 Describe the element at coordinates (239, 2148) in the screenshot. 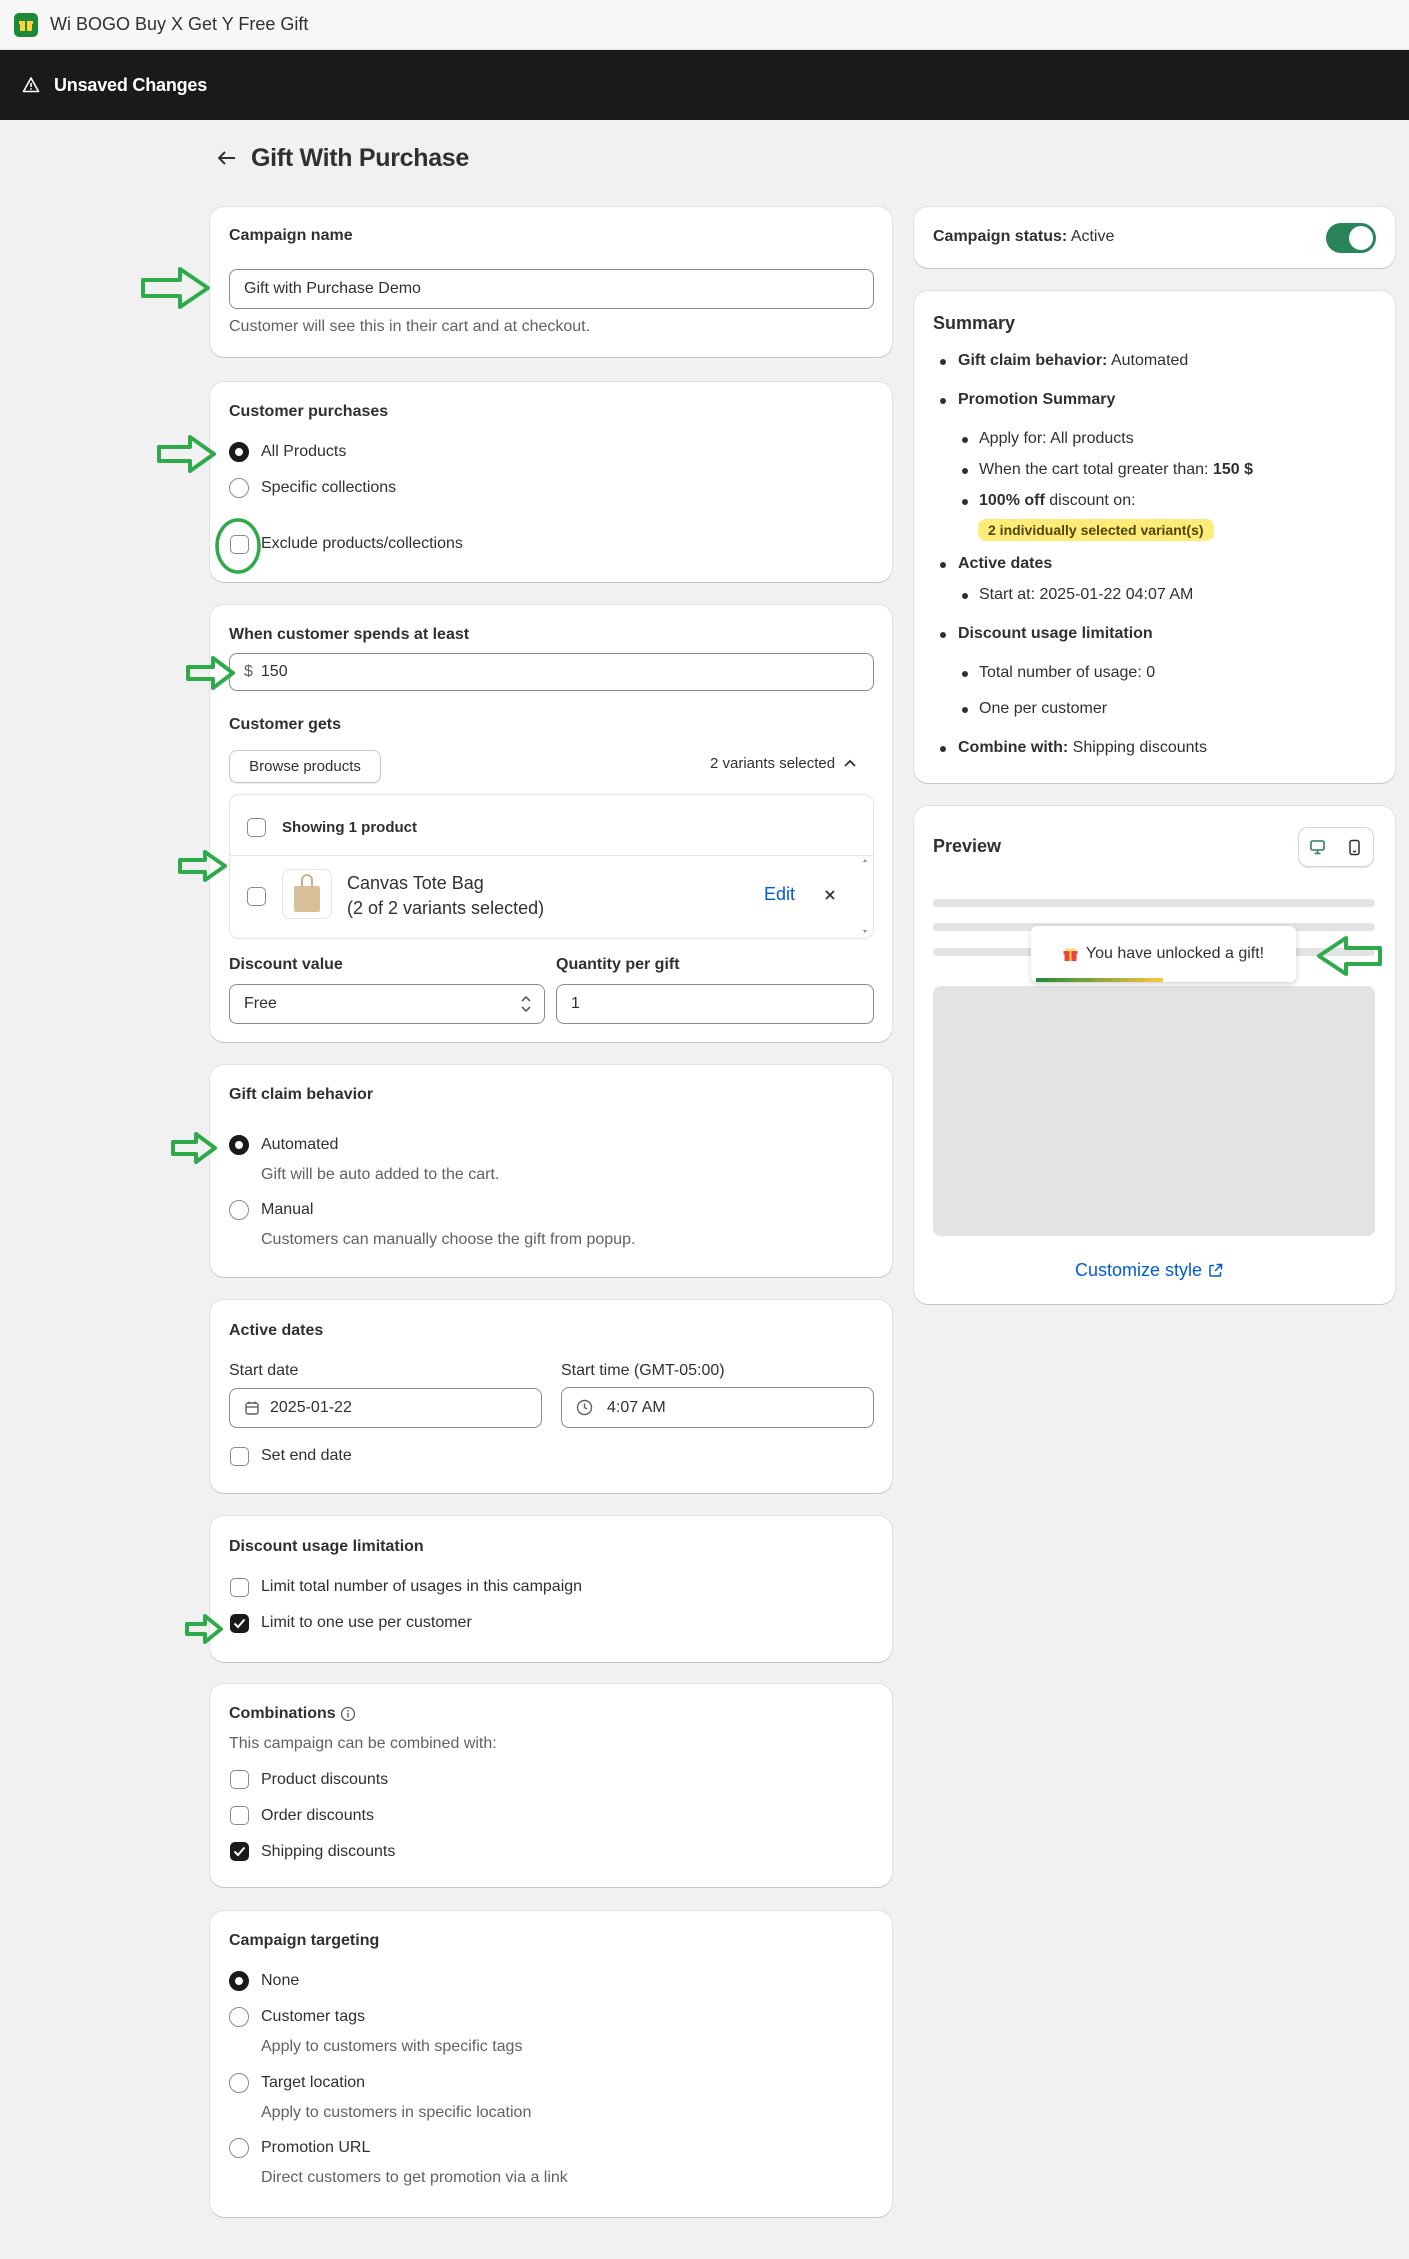

I see `promotion-url-radio` at that location.